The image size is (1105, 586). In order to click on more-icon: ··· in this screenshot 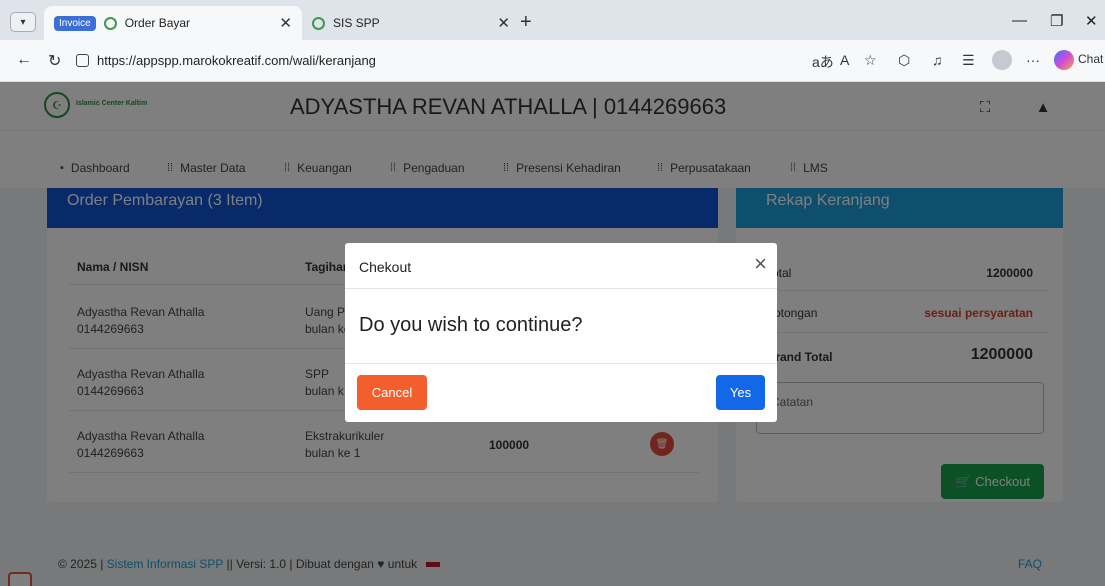, I will do `click(1033, 60)`.